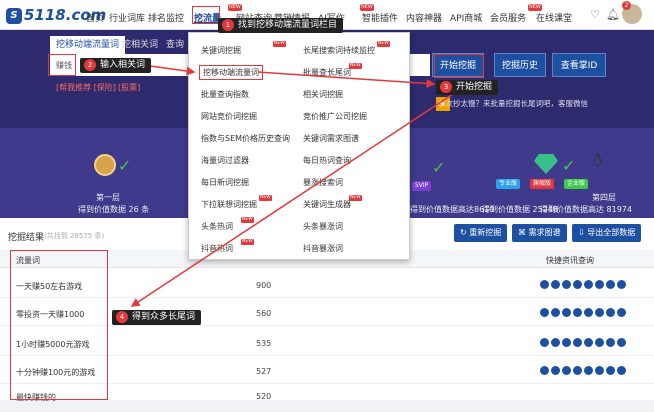  Describe the element at coordinates (288, 25) in the screenshot. I see `callout-text: 找到挖移动端流量词栏目` at that location.